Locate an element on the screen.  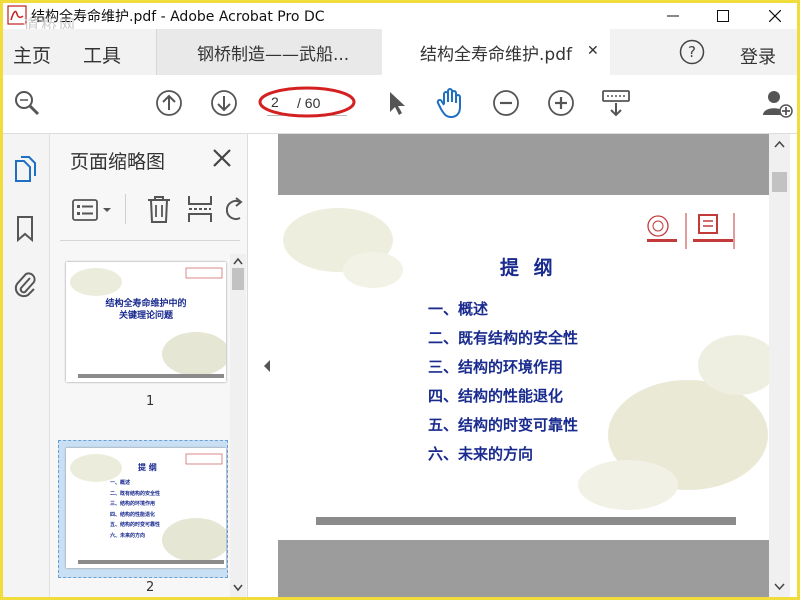
bookmarks-button is located at coordinates (25, 229).